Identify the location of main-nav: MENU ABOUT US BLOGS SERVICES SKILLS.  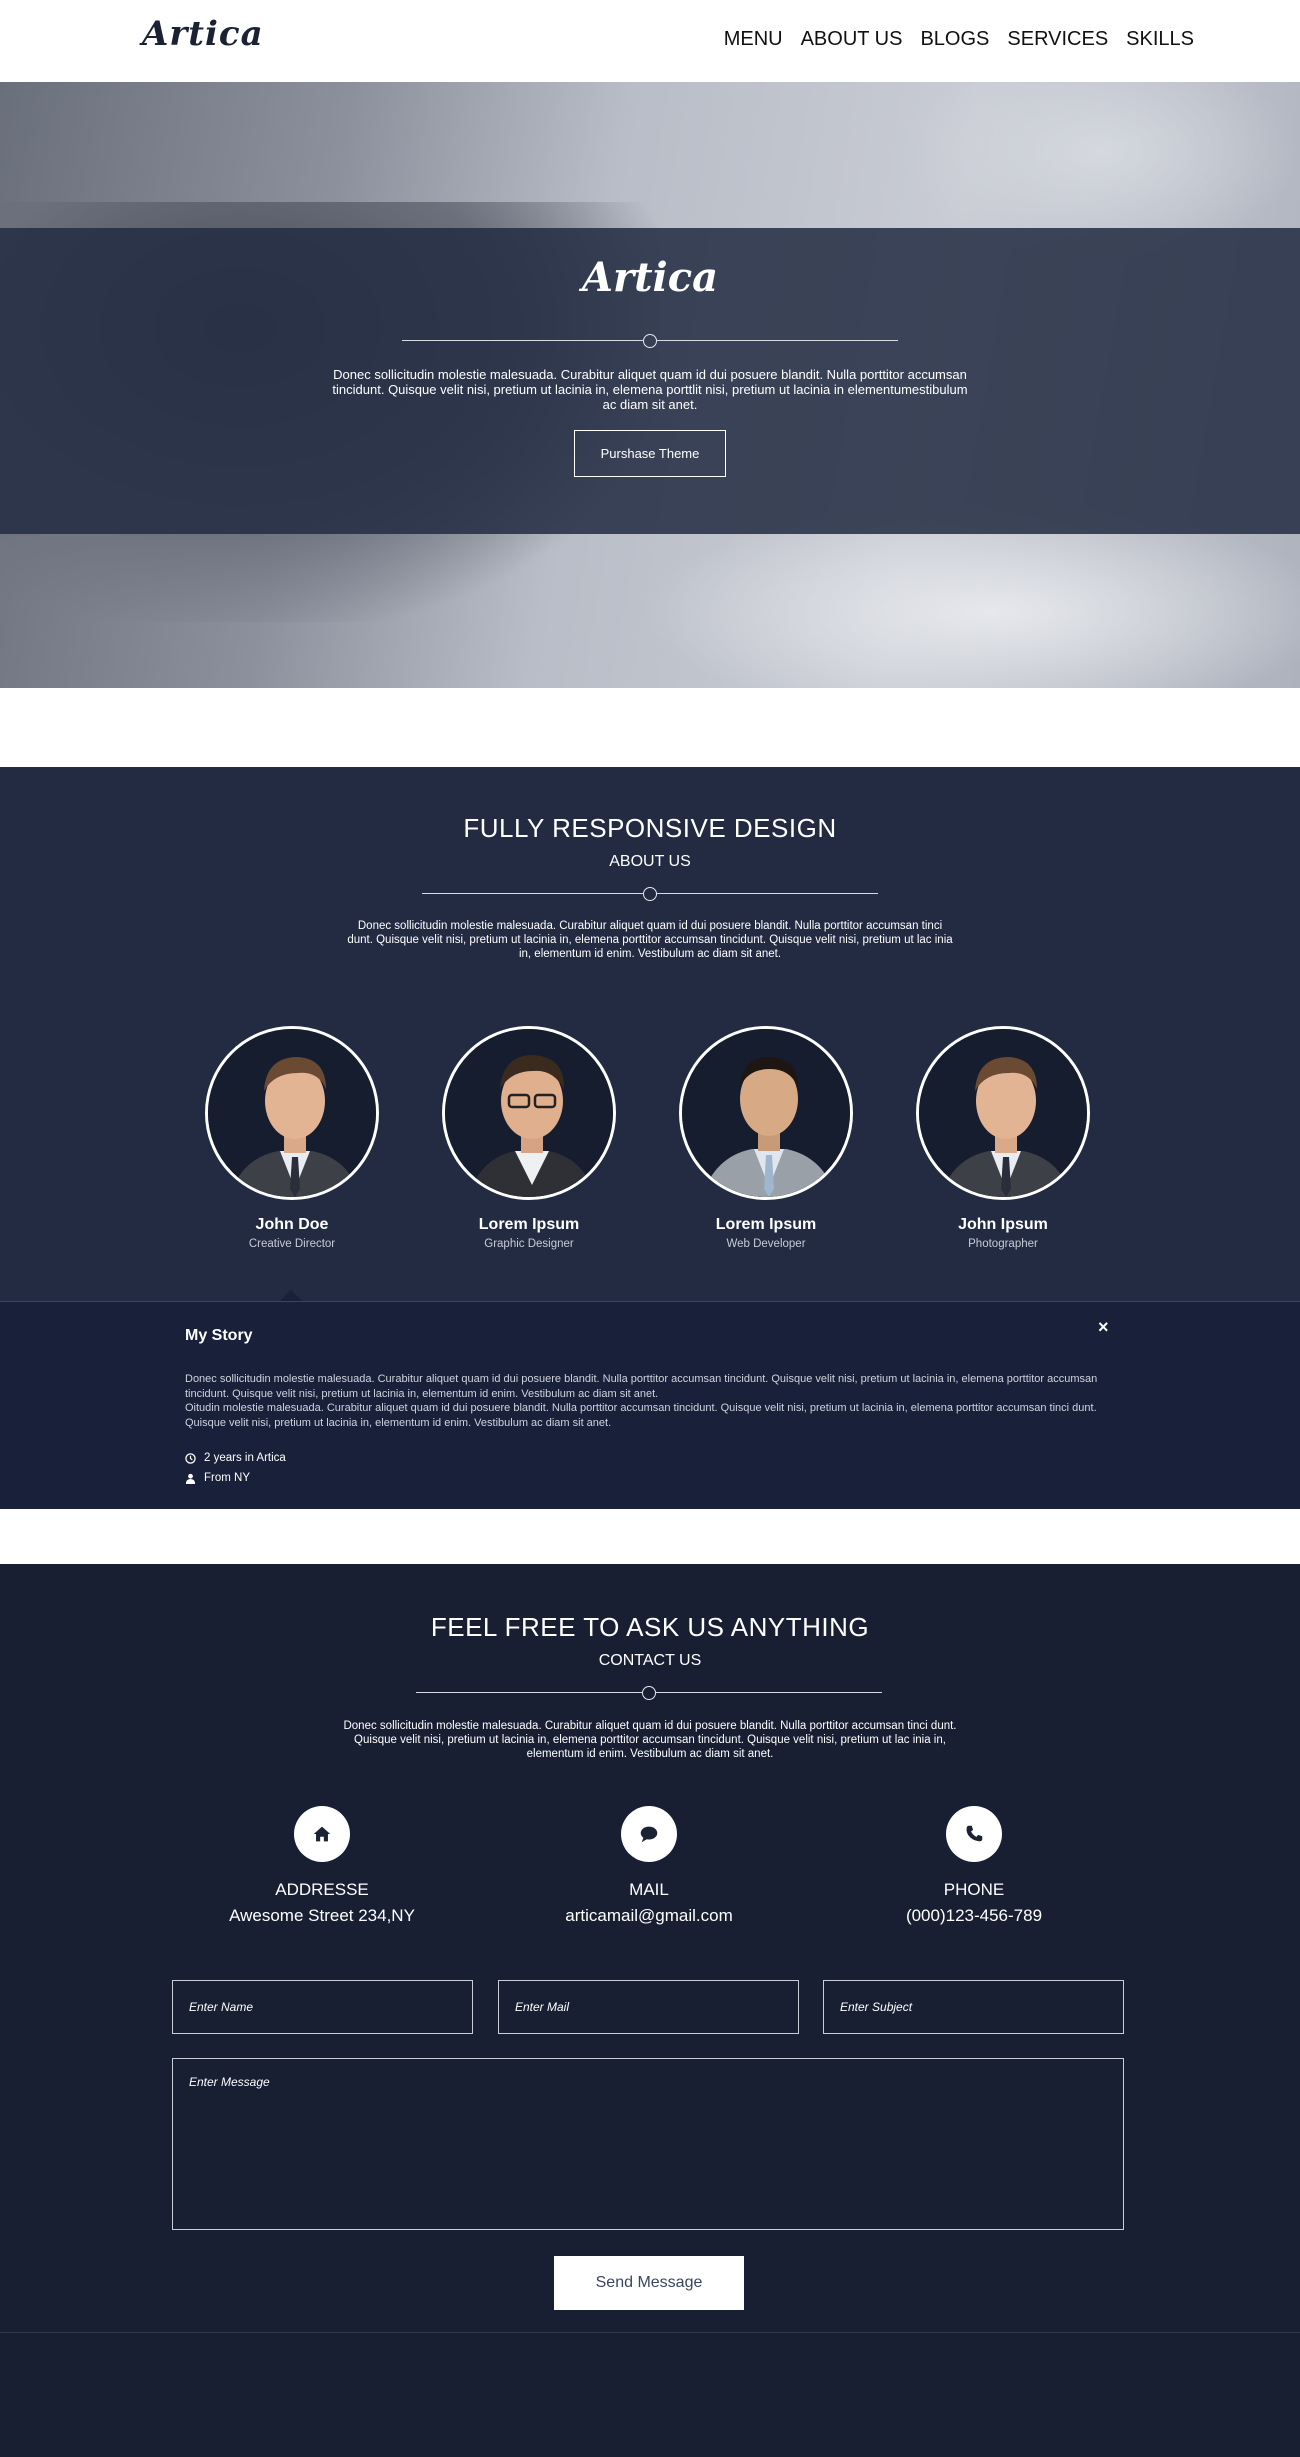
(959, 39).